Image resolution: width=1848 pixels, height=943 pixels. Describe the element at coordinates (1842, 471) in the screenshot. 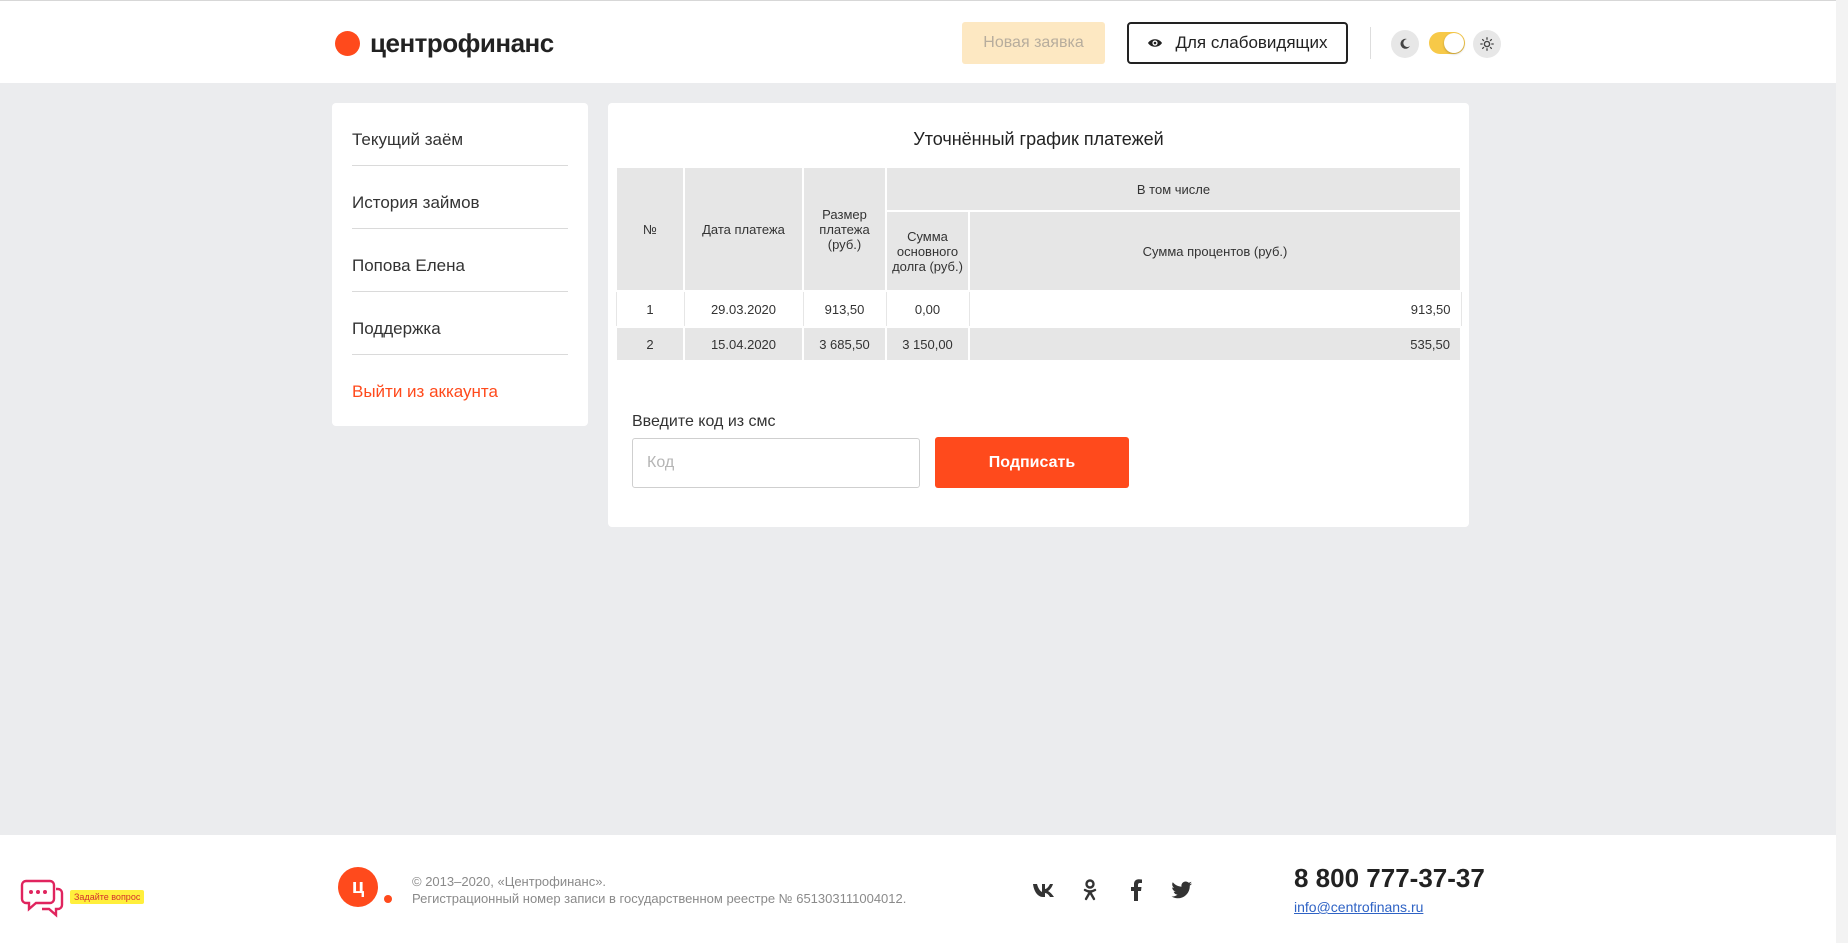

I see `page-scrollbar` at that location.